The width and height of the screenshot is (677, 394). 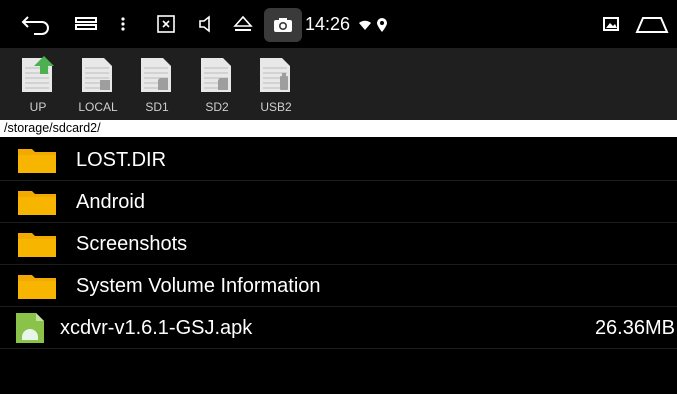 What do you see at coordinates (652, 24) in the screenshot?
I see `home-icon` at bounding box center [652, 24].